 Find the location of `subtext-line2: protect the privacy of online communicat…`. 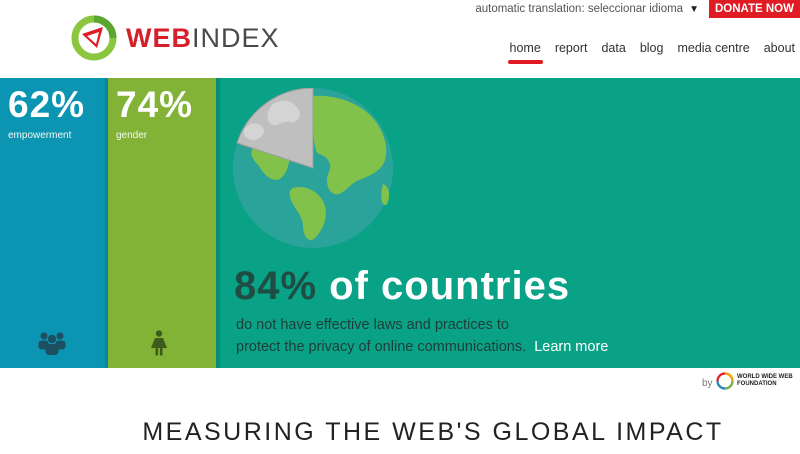

subtext-line2: protect the privacy of online communicat… is located at coordinates (381, 347).